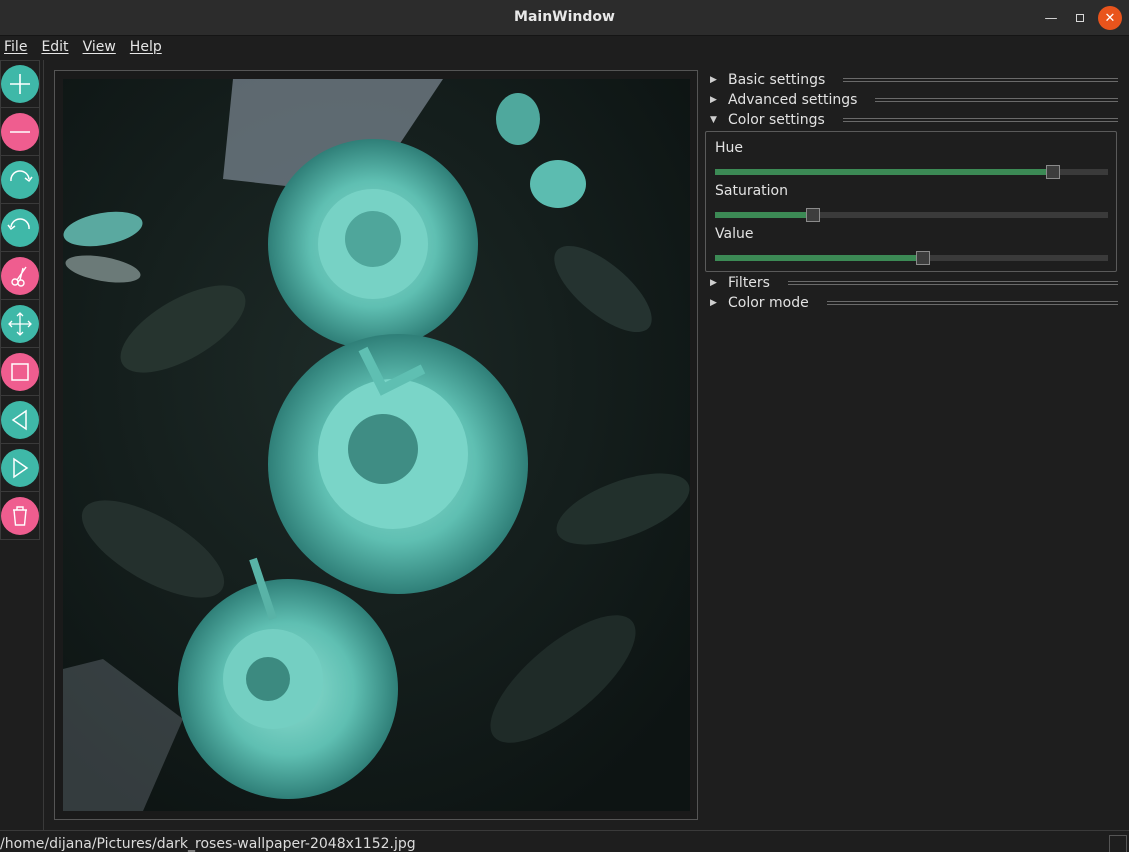  I want to click on minus-icon, so click(20, 131).